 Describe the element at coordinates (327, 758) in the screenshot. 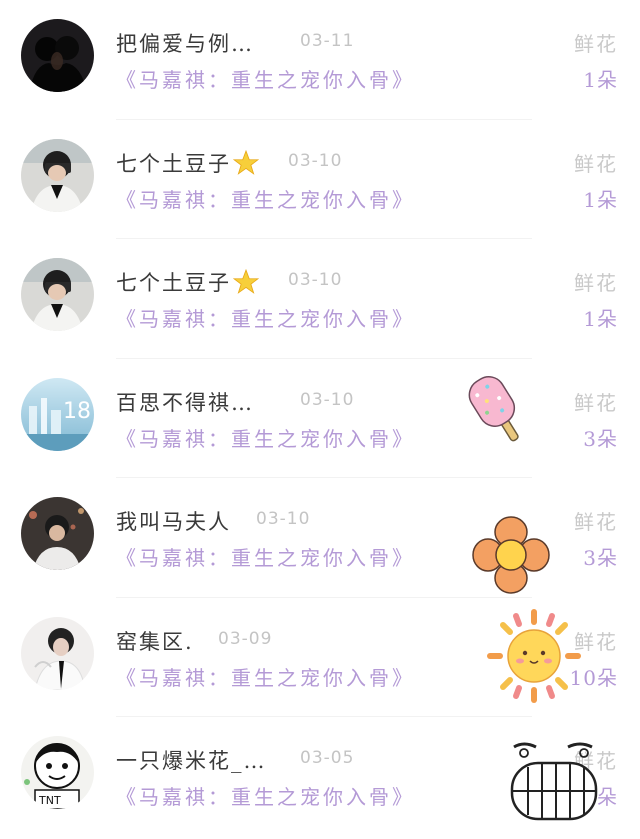

I see `gift-date: 03-05` at that location.